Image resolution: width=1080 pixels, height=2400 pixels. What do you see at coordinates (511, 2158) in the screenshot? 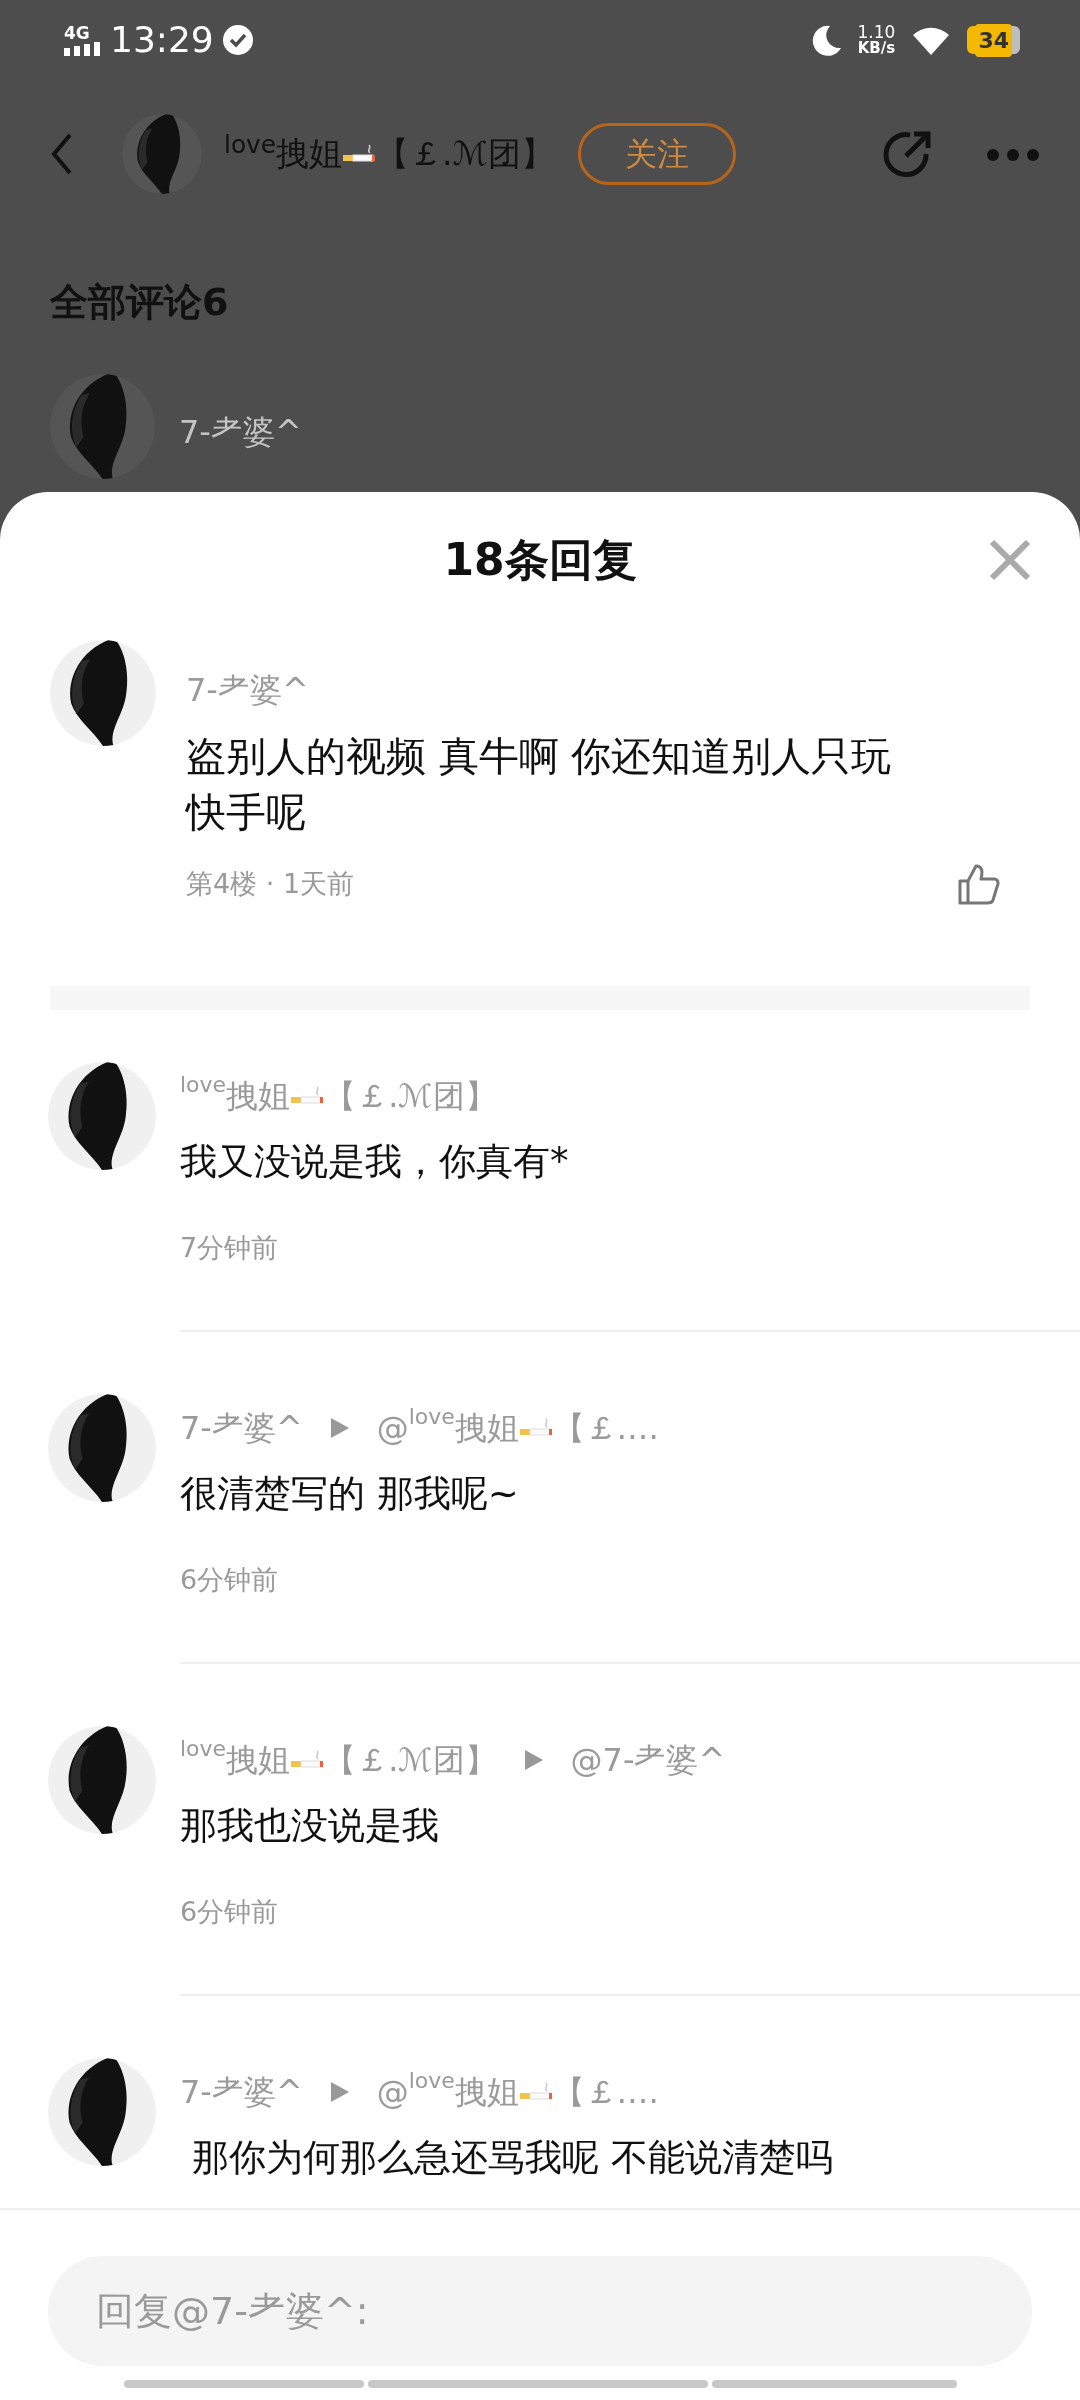
I see `reply-text: 那你为何那么急还骂我呢 不能说清楚吗` at bounding box center [511, 2158].